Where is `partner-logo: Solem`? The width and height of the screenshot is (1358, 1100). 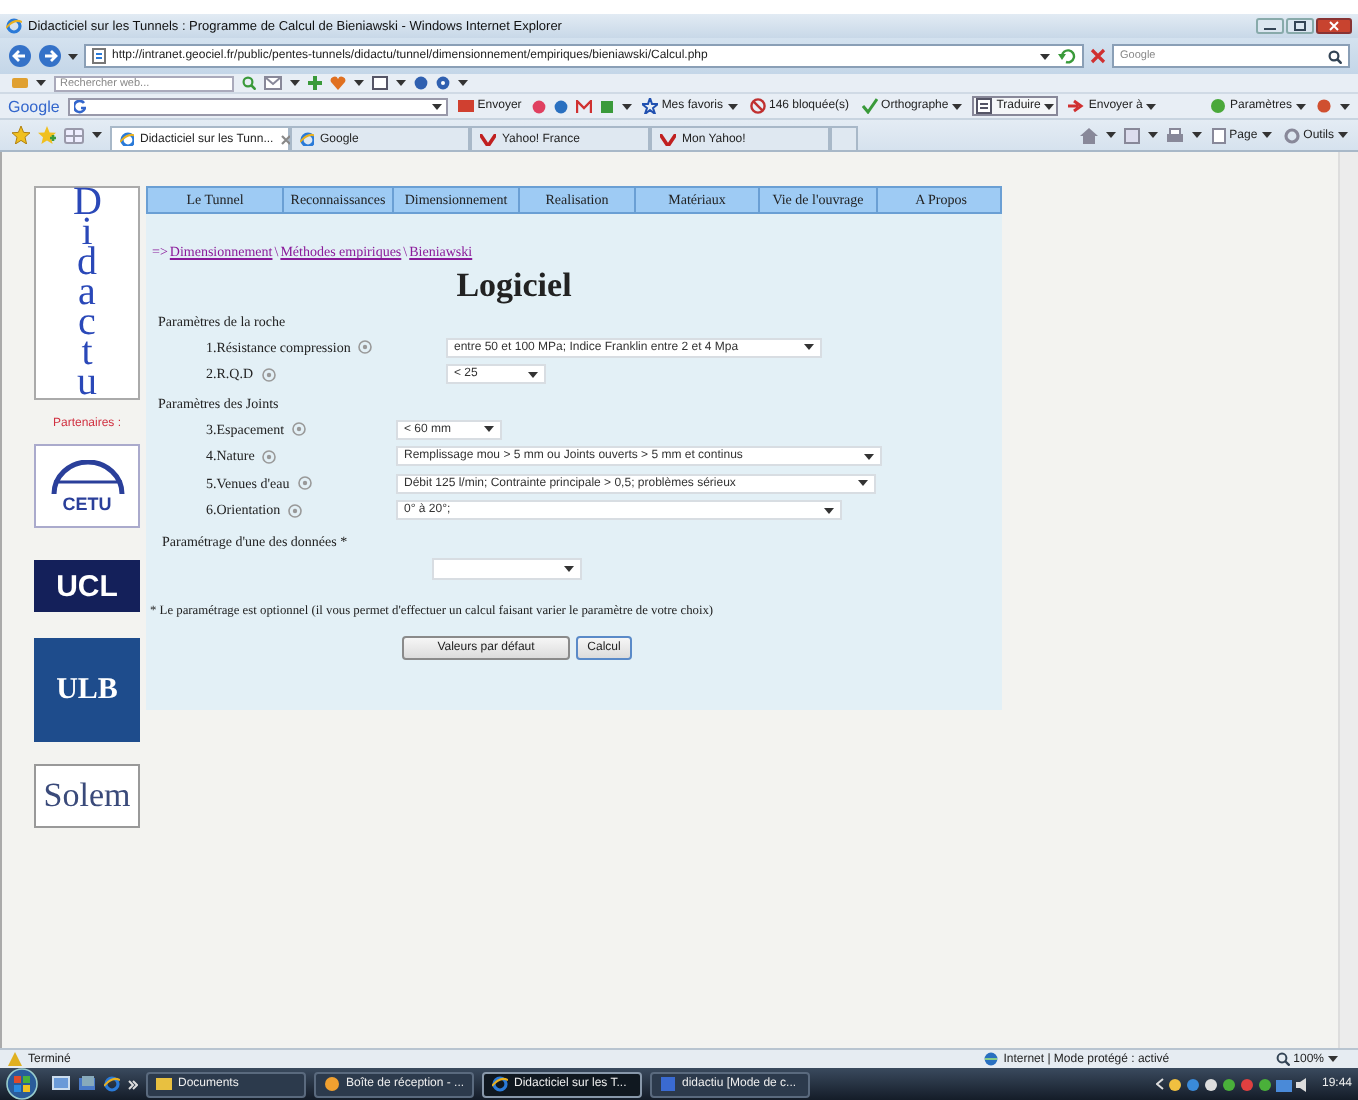
partner-logo: Solem is located at coordinates (87, 796).